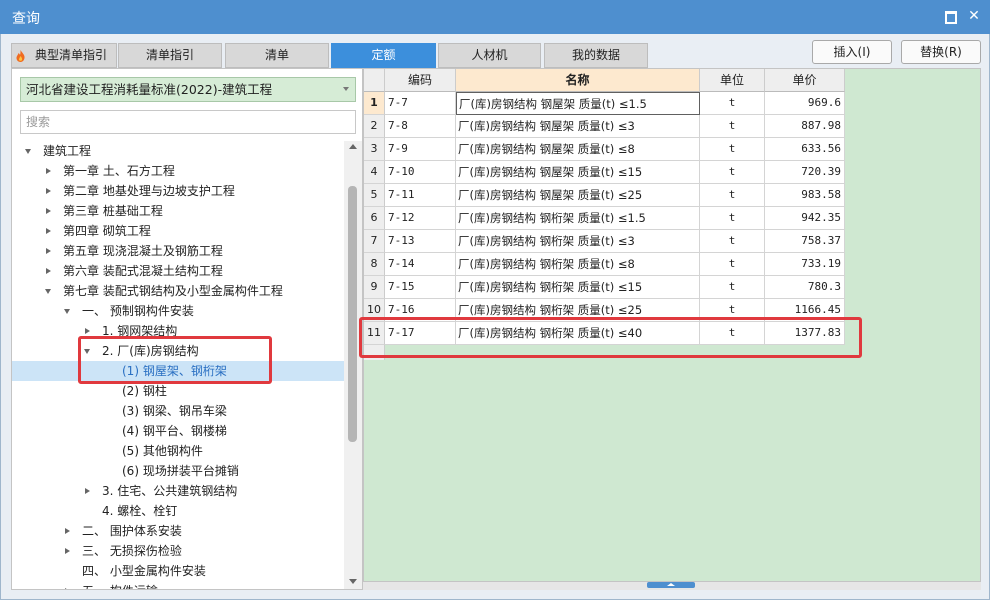 This screenshot has width=990, height=600. What do you see at coordinates (374, 103) in the screenshot?
I see `row-number: 1` at bounding box center [374, 103].